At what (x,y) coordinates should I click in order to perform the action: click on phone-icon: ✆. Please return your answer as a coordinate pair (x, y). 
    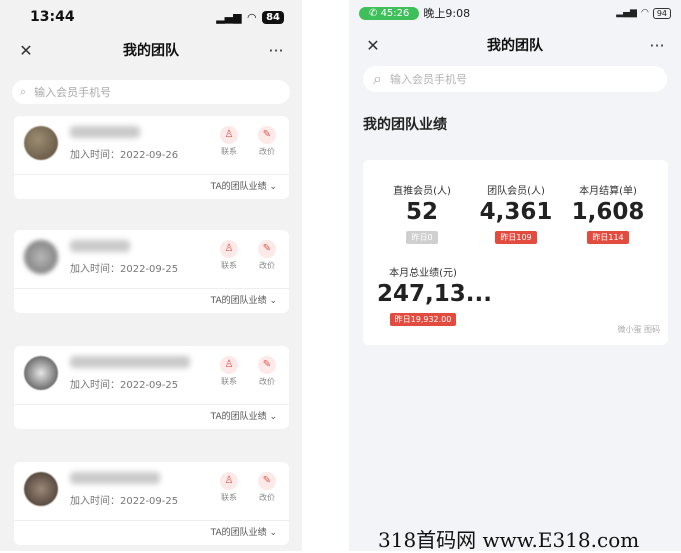
    Looking at the image, I should click on (375, 13).